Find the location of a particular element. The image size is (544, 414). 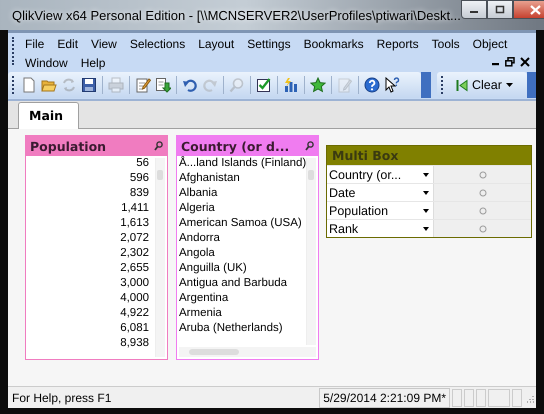

list-item: 596 is located at coordinates (90, 178).